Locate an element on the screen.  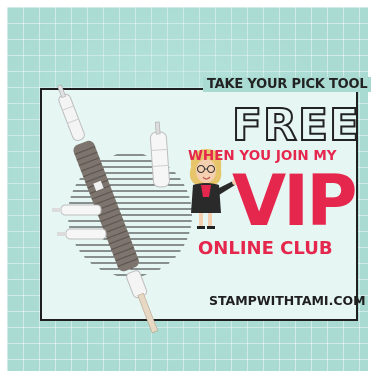
website-link: STAMPWITHTAMI.COM is located at coordinates (287, 300).